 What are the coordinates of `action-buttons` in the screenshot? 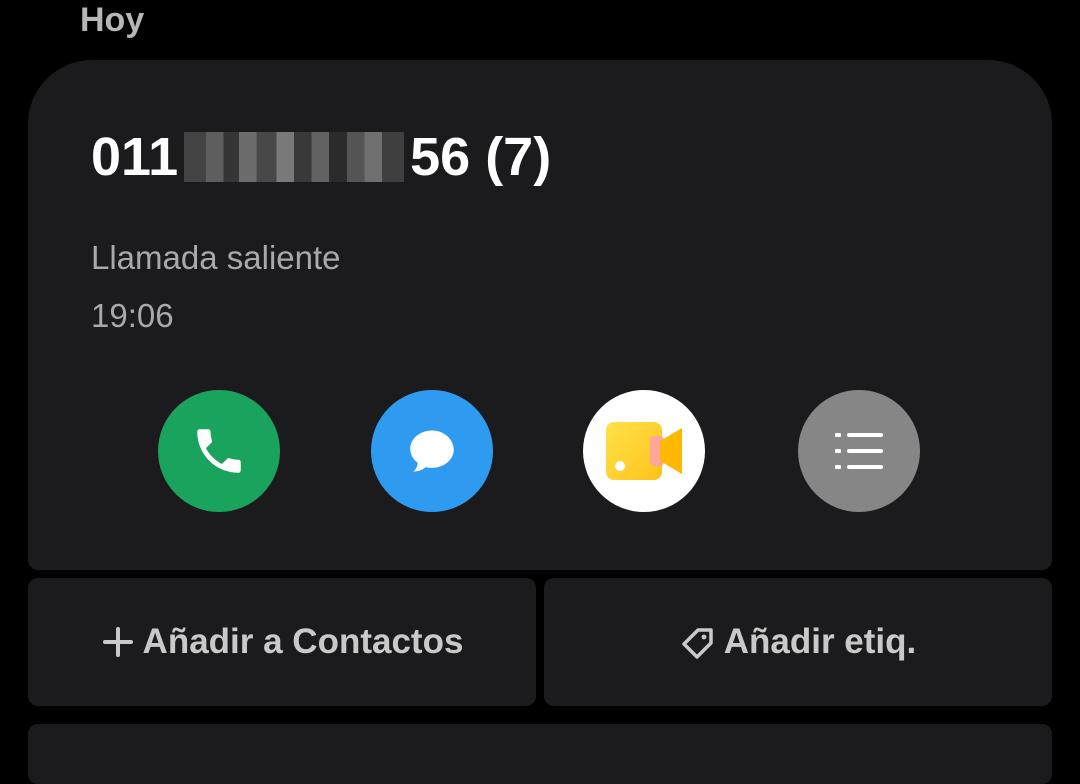 It's located at (540, 452).